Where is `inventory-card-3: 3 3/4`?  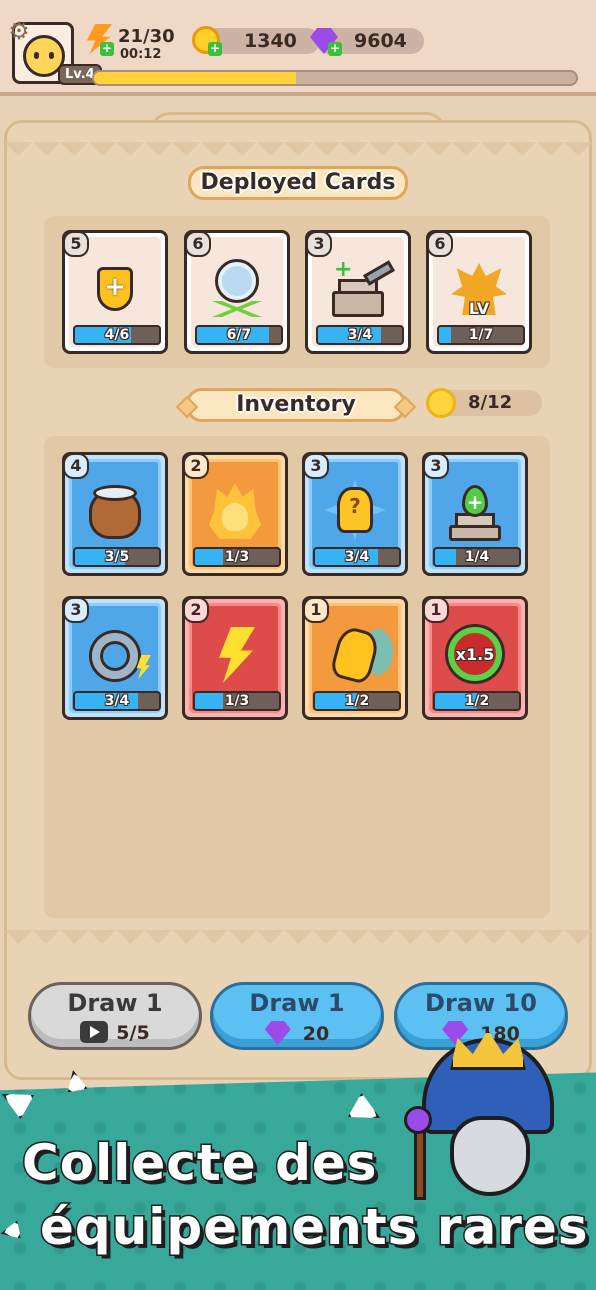
inventory-card-3: 3 3/4 is located at coordinates (355, 514).